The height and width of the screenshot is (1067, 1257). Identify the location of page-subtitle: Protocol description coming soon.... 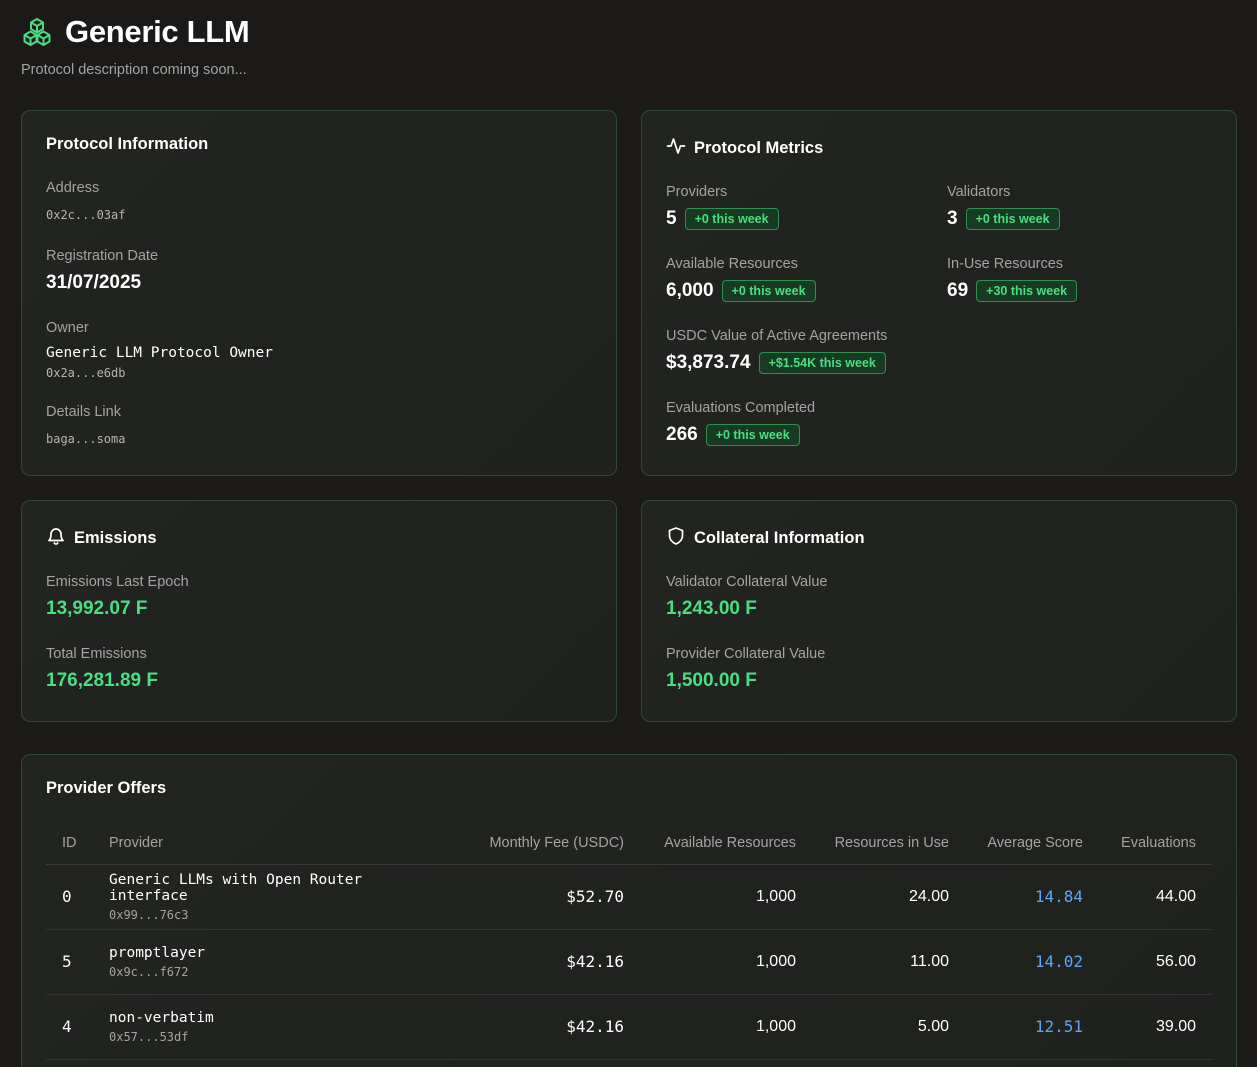
(134, 70).